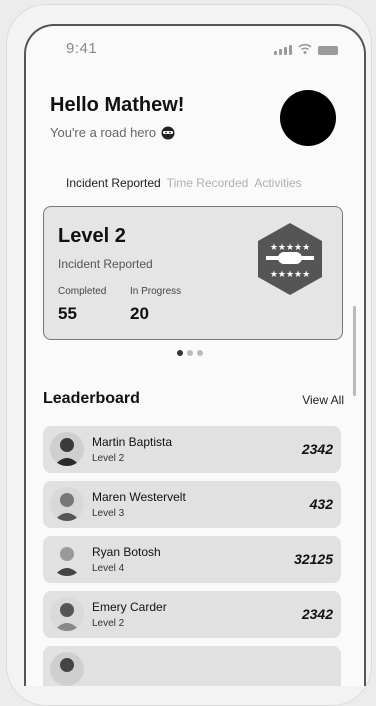 The width and height of the screenshot is (376, 706). I want to click on completed-label: Completed, so click(82, 291).